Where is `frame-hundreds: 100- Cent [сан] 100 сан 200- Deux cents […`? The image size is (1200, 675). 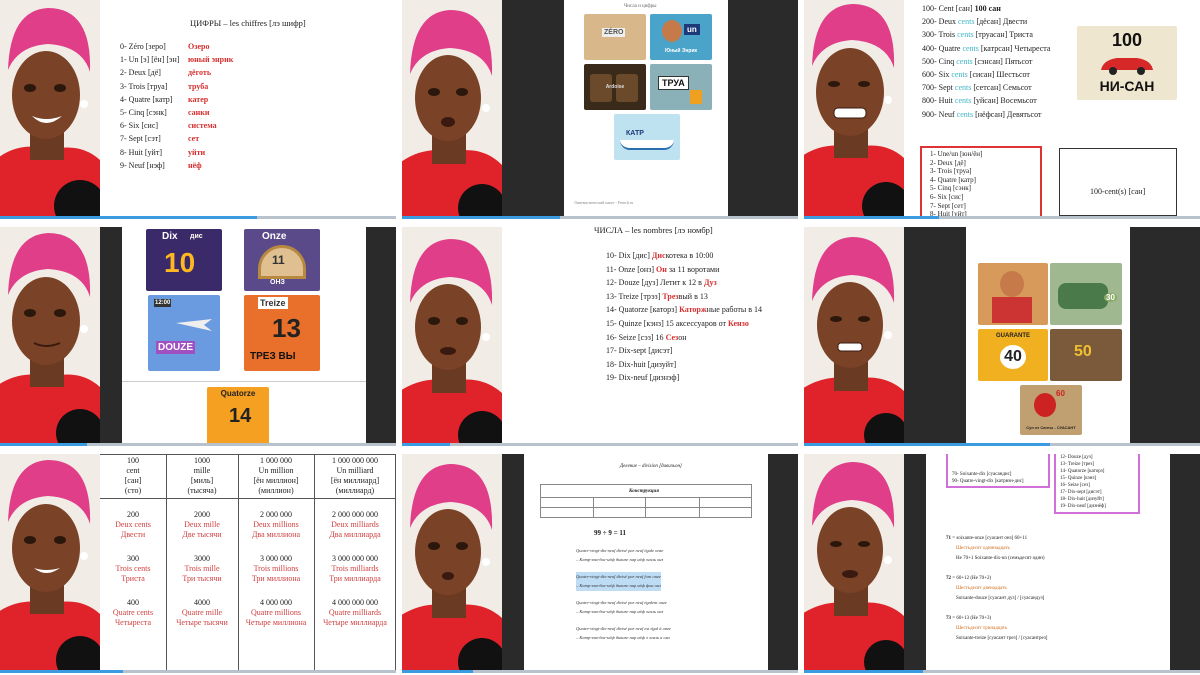
frame-hundreds: 100- Cent [сан] 100 сан 200- Deux cents [… is located at coordinates (1002, 109).